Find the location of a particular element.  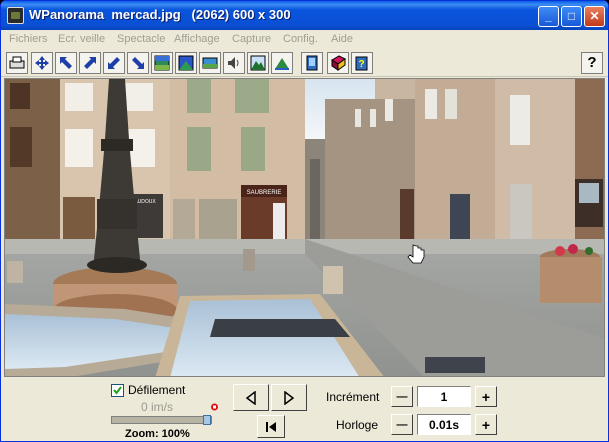

increment-label: Incrément is located at coordinates (353, 397).